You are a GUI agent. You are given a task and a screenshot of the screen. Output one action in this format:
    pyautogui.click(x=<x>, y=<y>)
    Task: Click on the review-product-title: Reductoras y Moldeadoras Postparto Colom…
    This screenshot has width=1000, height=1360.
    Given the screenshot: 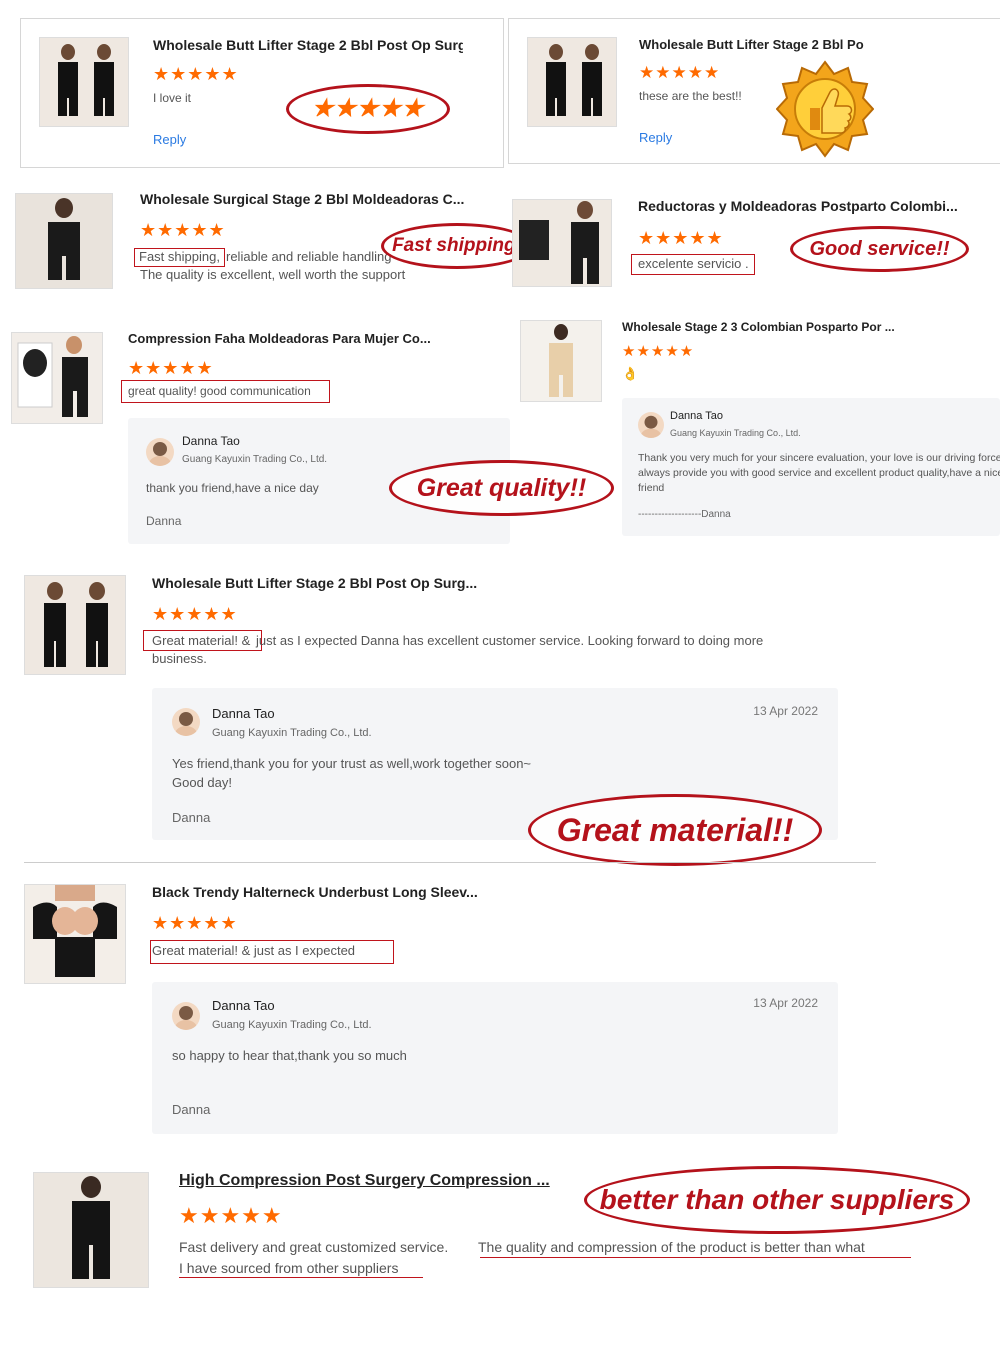 What is the action you would take?
    pyautogui.click(x=803, y=206)
    